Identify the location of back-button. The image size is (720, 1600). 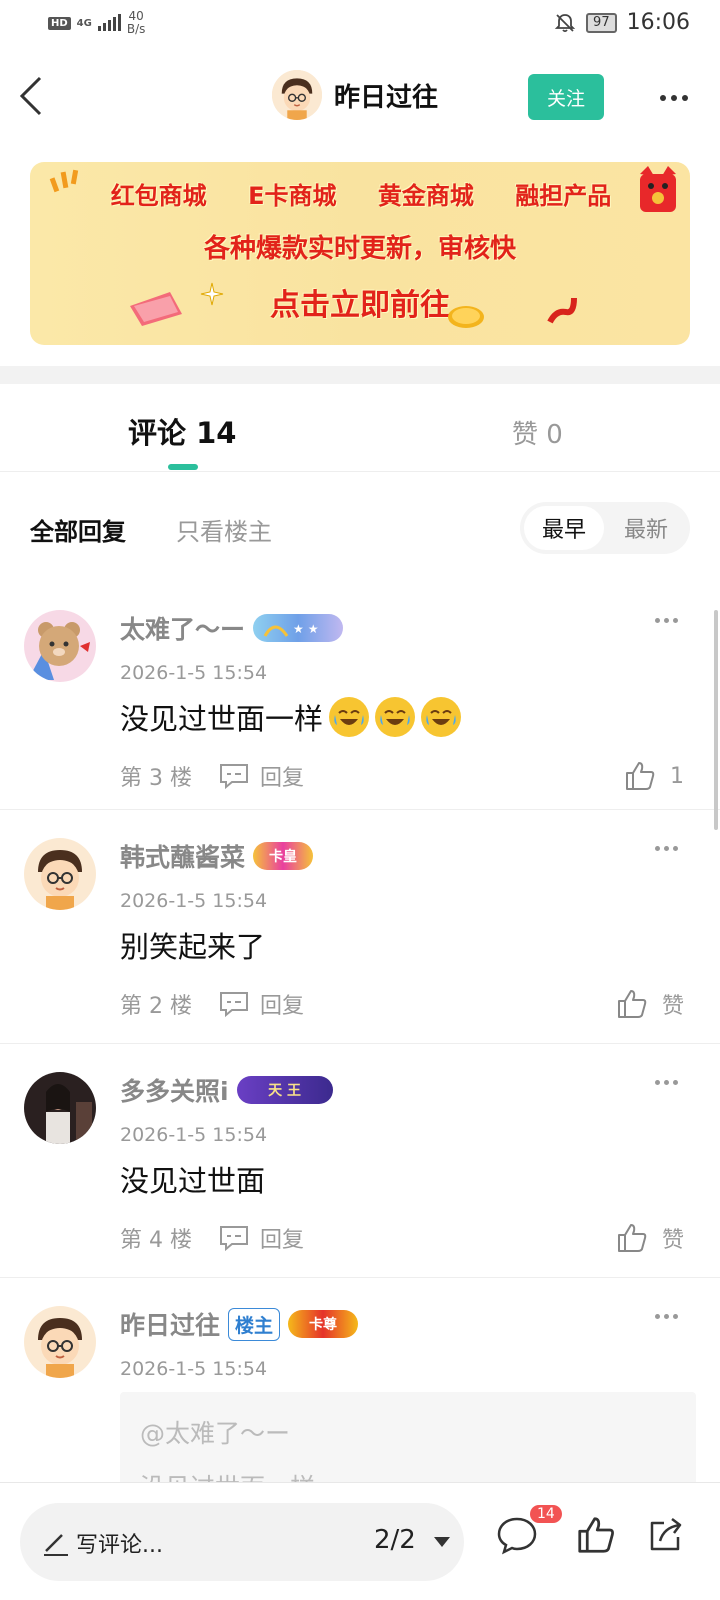
(36, 96).